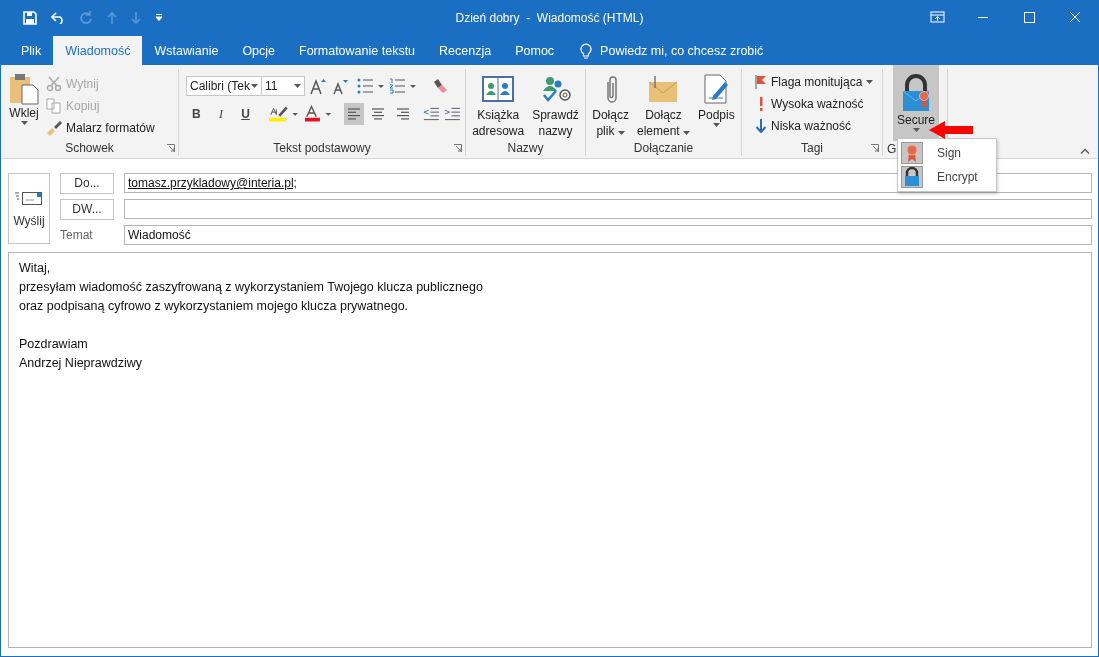 Image resolution: width=1099 pixels, height=657 pixels. I want to click on importance-button: Niska ważność, so click(815, 126).